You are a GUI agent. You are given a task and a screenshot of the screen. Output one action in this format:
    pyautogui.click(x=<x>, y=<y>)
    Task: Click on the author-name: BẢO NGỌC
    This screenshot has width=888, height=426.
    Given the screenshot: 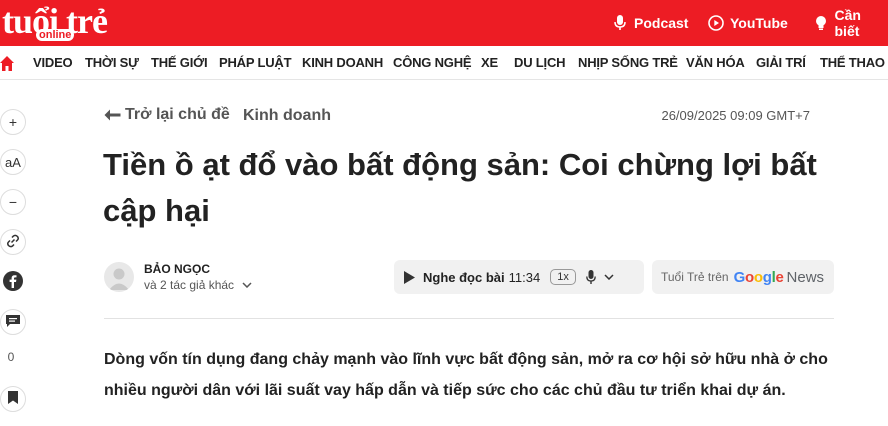 What is the action you would take?
    pyautogui.click(x=177, y=269)
    